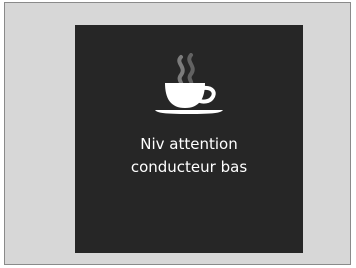  I want to click on message-line-1: Niv attention, so click(189, 144).